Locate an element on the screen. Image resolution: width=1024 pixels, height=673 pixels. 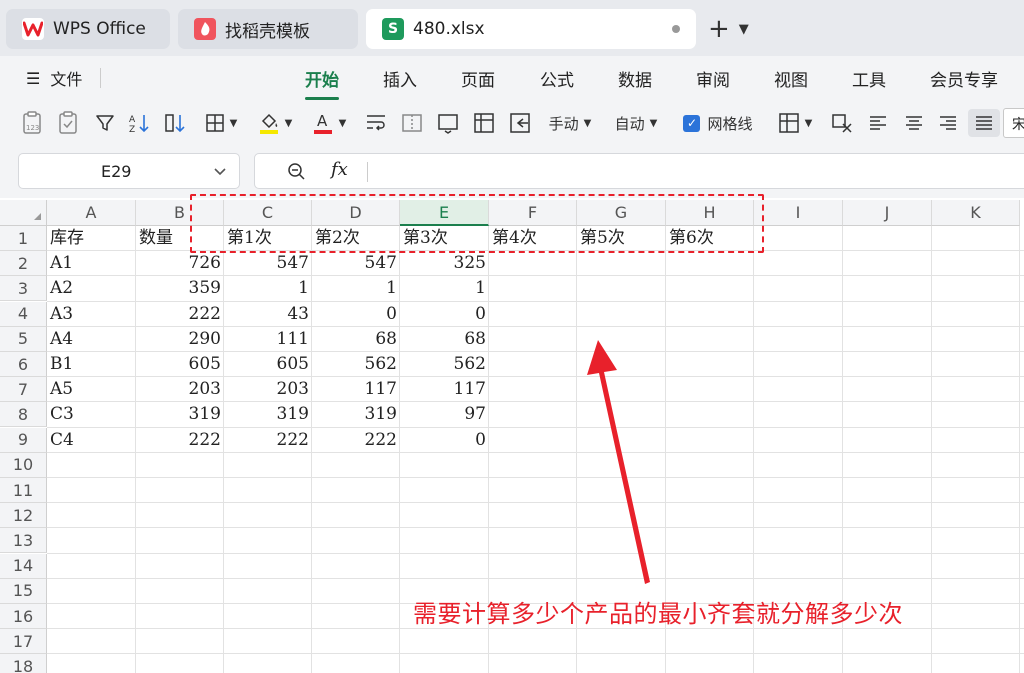
fill-button is located at coordinates (484, 123).